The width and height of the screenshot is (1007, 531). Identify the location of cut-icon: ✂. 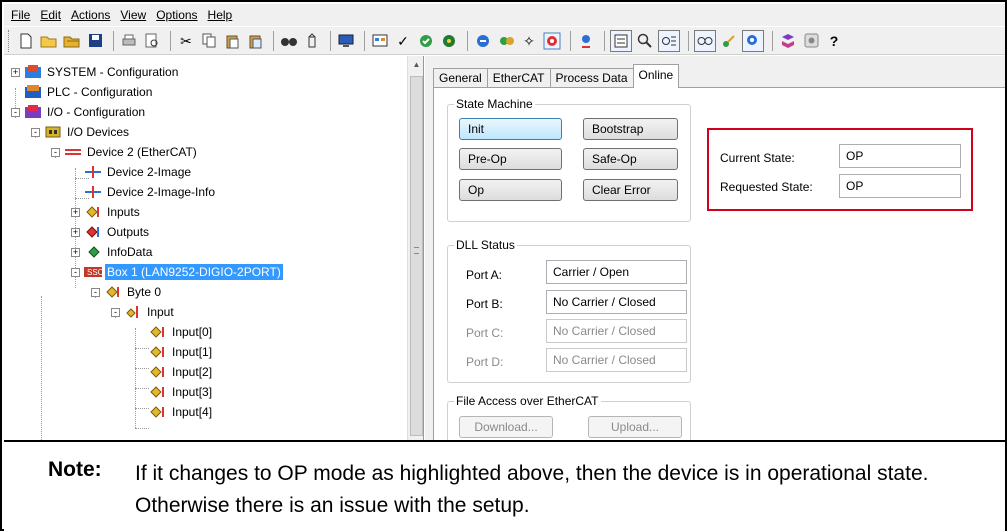
(186, 41).